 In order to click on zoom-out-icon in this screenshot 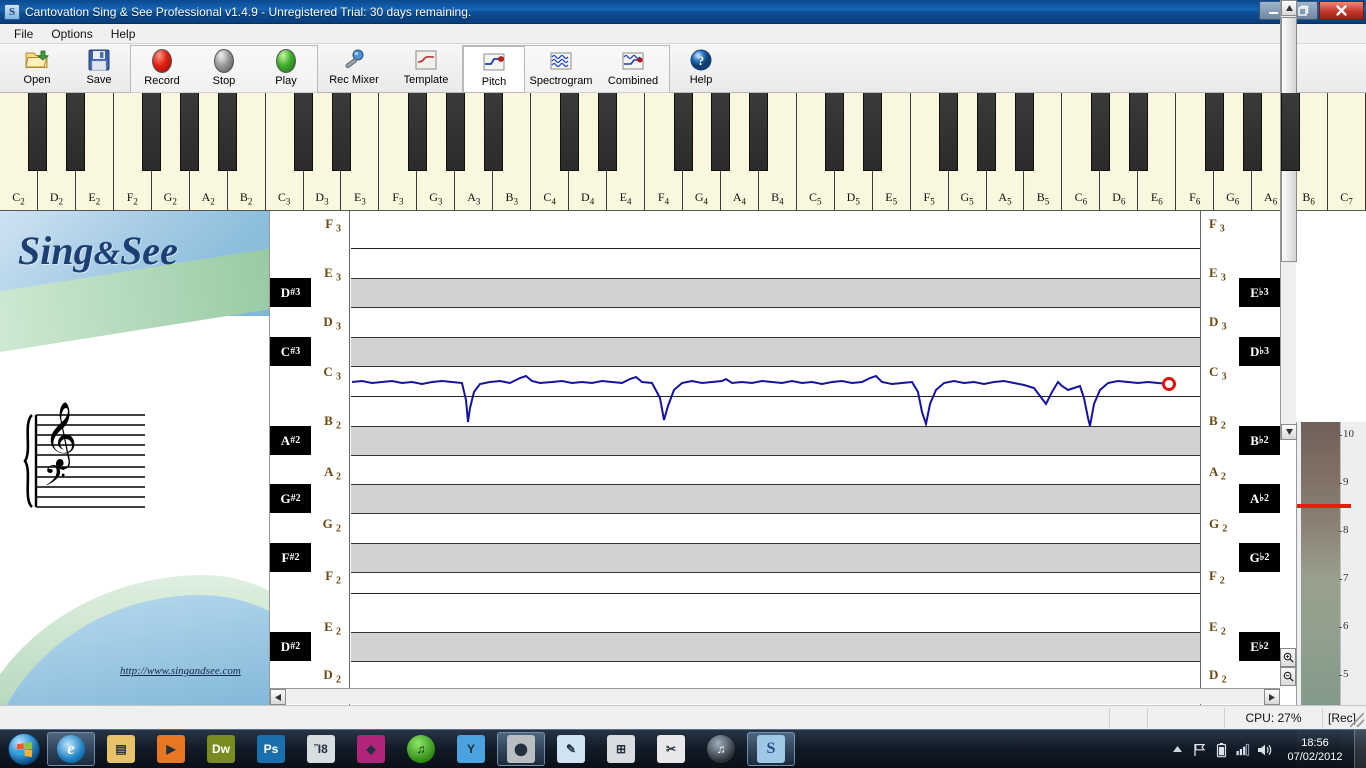, I will do `click(1288, 676)`.